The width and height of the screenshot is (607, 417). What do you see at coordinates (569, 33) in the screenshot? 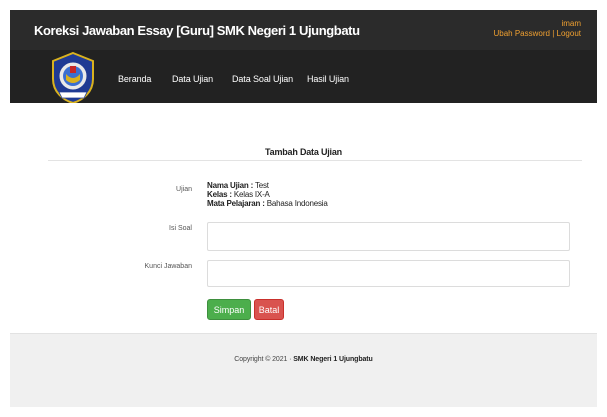
I see `logout-link: Logout` at bounding box center [569, 33].